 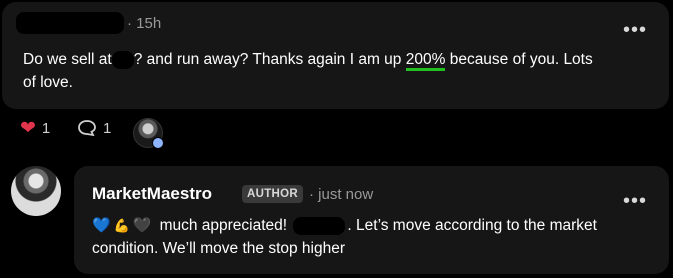 What do you see at coordinates (46, 128) in the screenshot?
I see `like-count: 1` at bounding box center [46, 128].